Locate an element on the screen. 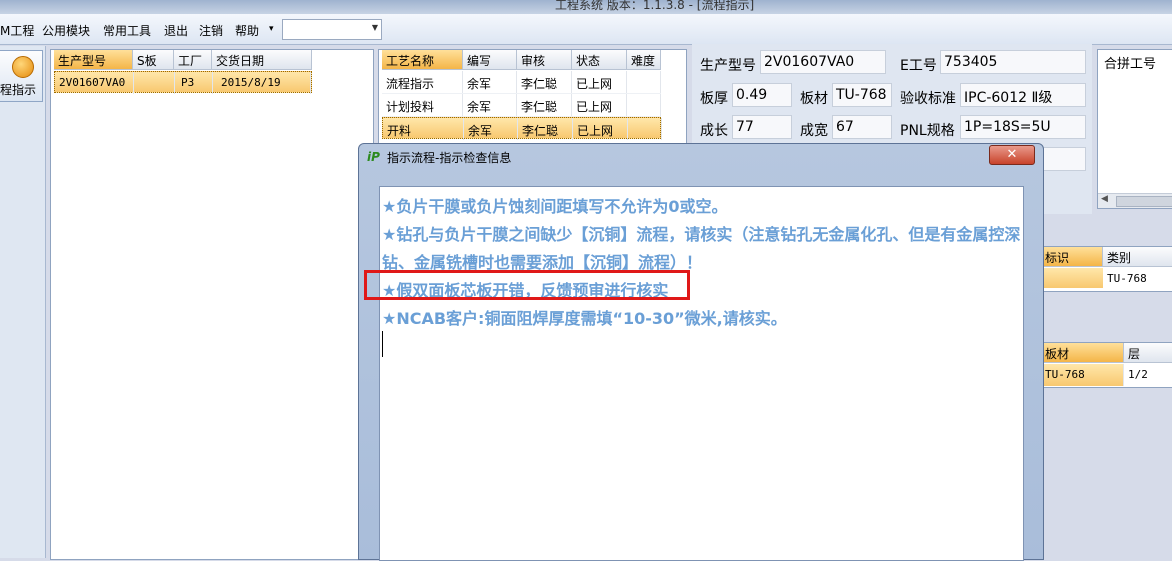 The height and width of the screenshot is (561, 1172). col-writer: 编写 is located at coordinates (490, 60).